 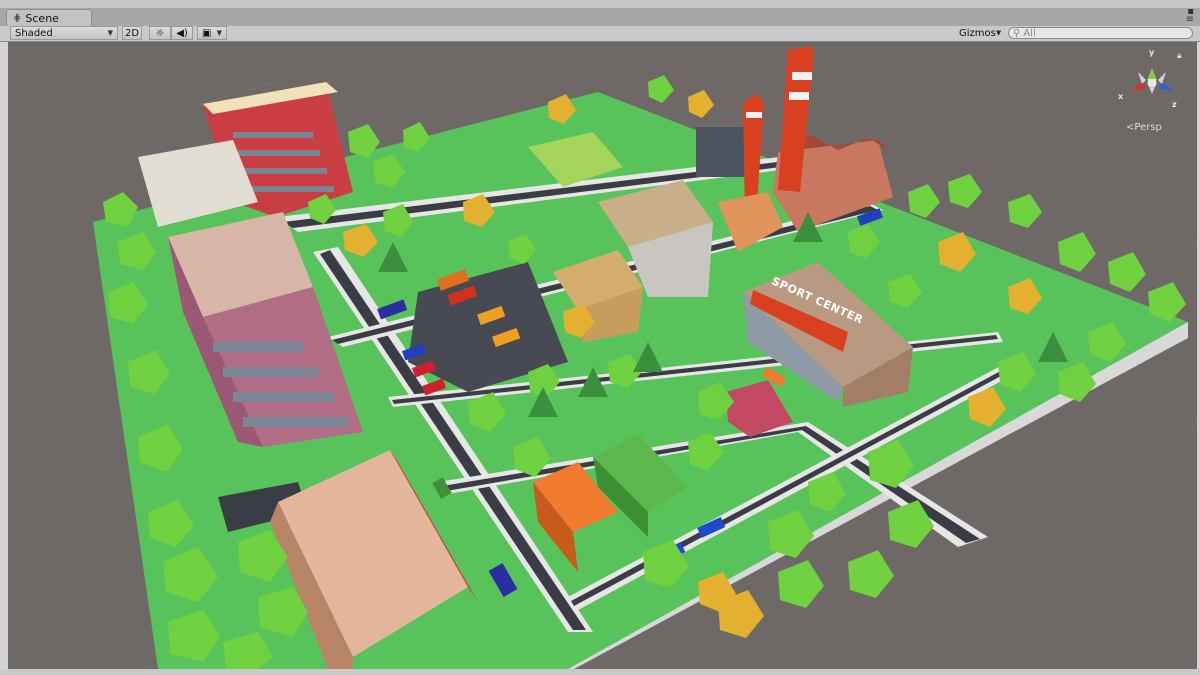 I want to click on tab-bar: ⋕ Scene ▪ ≡, so click(x=600, y=16).